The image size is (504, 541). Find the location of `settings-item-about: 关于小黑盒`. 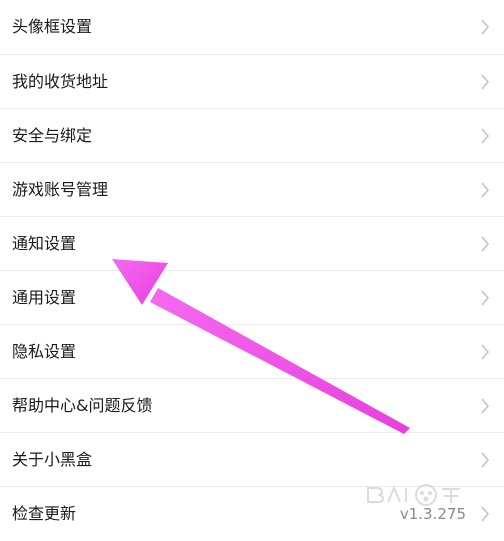

settings-item-about: 关于小黑盒 is located at coordinates (252, 460).